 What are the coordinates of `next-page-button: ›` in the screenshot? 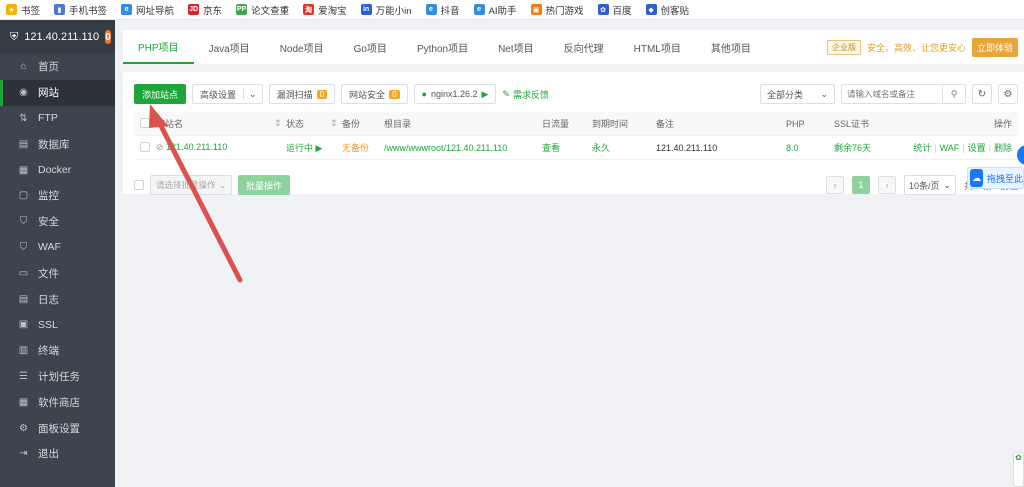 It's located at (886, 185).